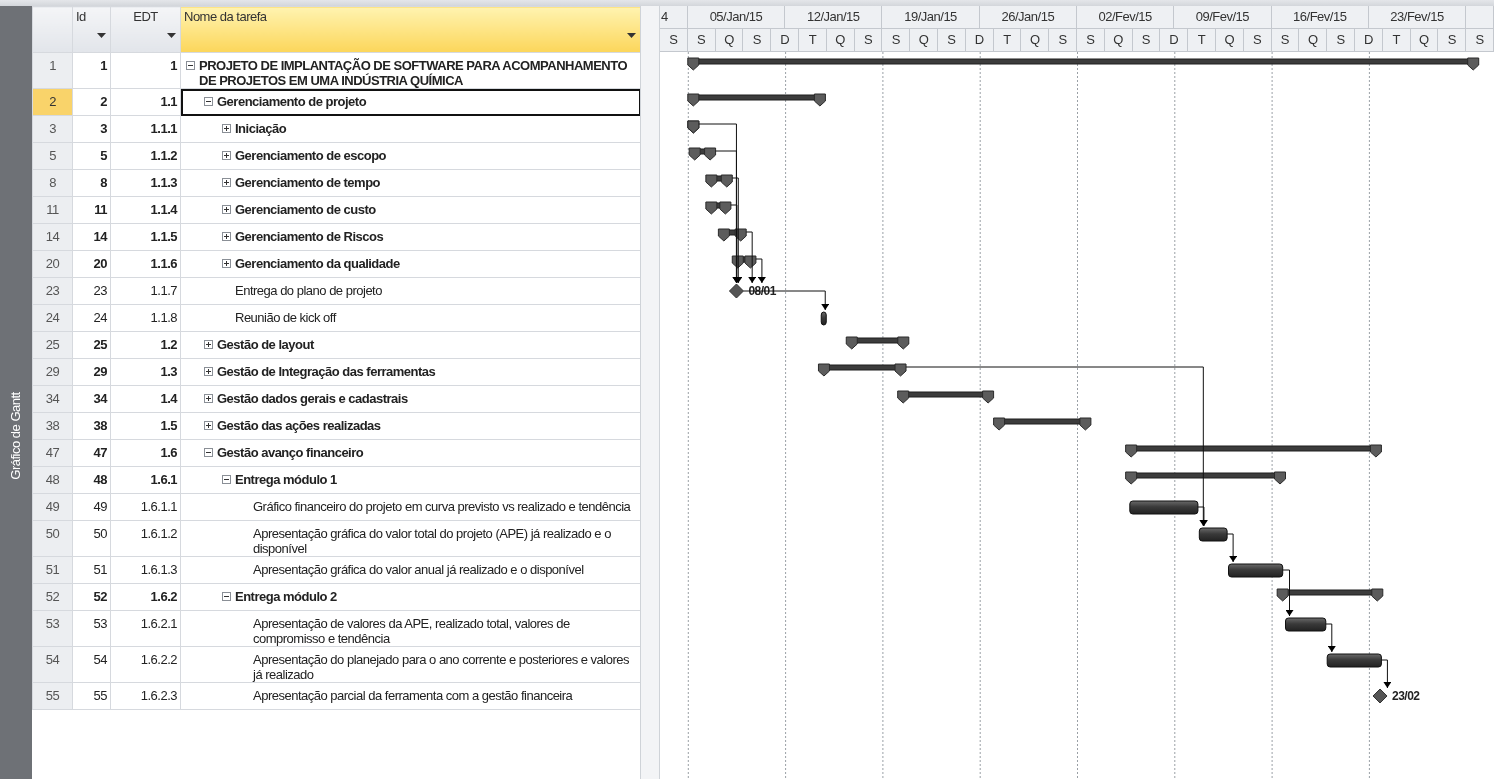  Describe the element at coordinates (834, 17) in the screenshot. I see `timescale-label: 12/Jan/15` at that location.